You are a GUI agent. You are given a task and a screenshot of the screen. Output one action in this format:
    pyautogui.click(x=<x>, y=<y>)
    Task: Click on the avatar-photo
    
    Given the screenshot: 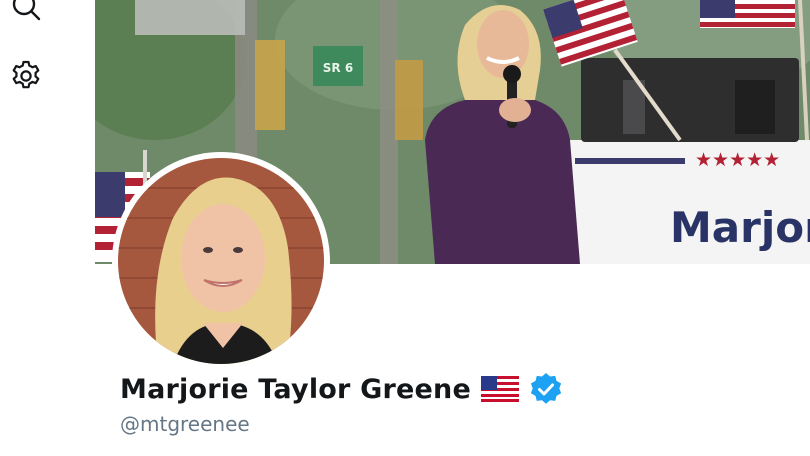 What is the action you would take?
    pyautogui.click(x=221, y=261)
    